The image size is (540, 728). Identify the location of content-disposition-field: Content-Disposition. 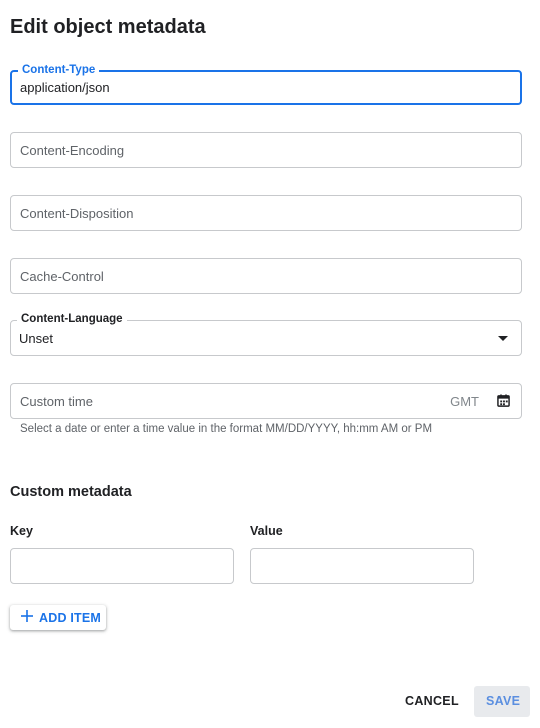
(266, 213).